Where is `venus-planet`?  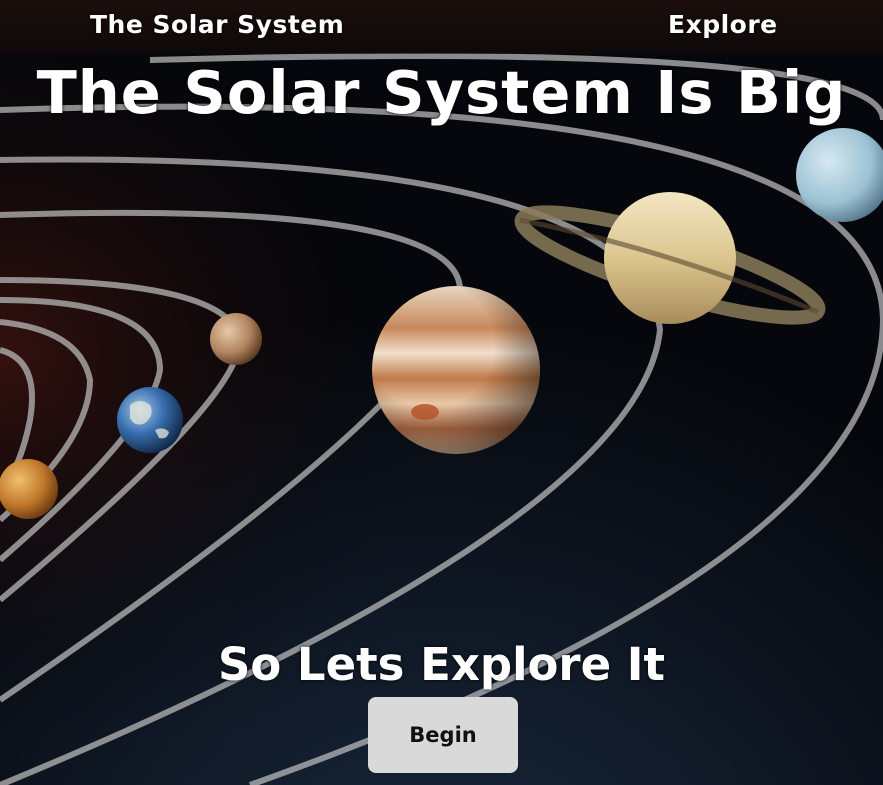 venus-planet is located at coordinates (29, 489).